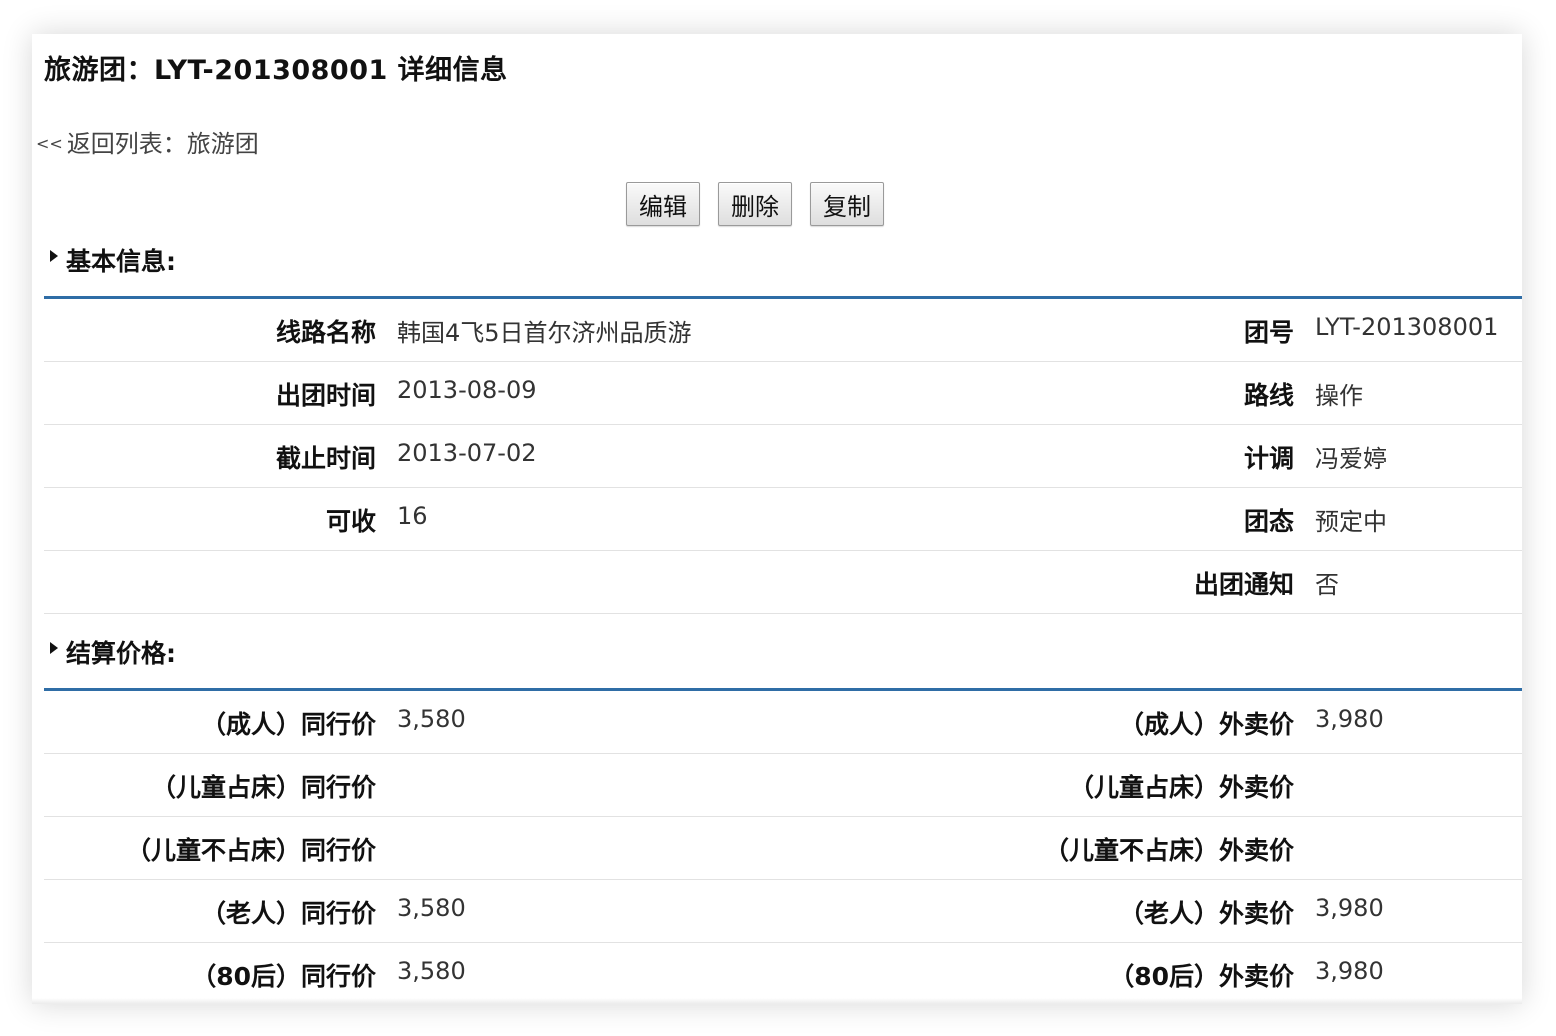  Describe the element at coordinates (1407, 327) in the screenshot. I see `field-value: LYT-201308001` at that location.